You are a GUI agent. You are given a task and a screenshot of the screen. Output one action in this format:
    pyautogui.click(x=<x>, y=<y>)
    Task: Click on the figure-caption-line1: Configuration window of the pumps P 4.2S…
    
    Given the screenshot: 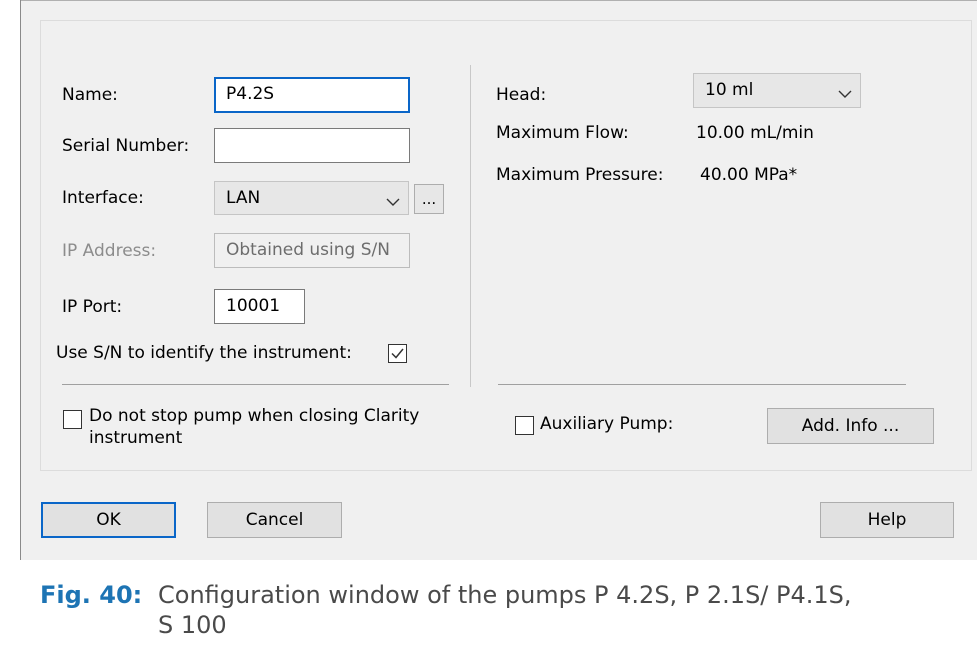 What is the action you would take?
    pyautogui.click(x=505, y=595)
    